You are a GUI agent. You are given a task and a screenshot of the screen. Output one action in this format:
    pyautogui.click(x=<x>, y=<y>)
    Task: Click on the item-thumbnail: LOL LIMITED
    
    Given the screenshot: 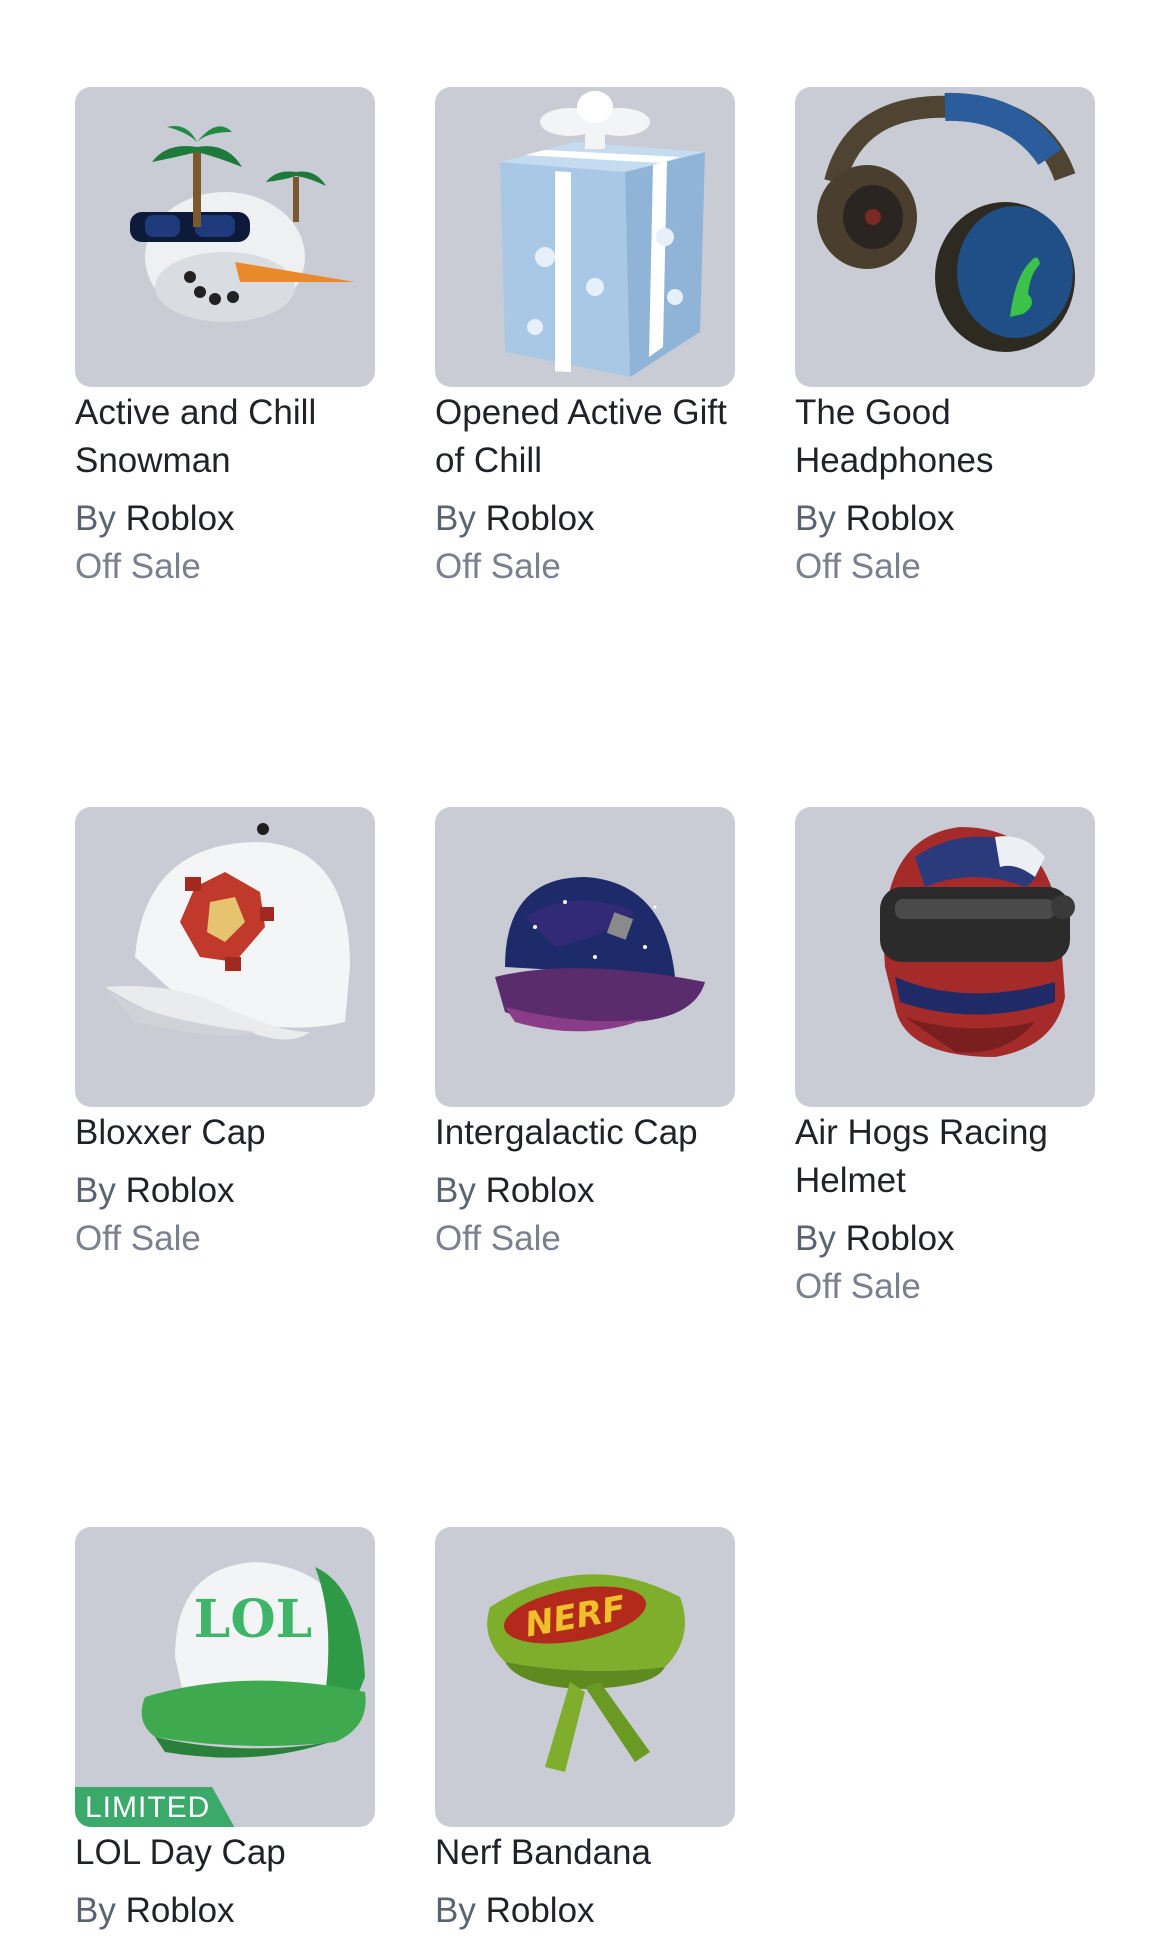 What is the action you would take?
    pyautogui.click(x=225, y=1677)
    